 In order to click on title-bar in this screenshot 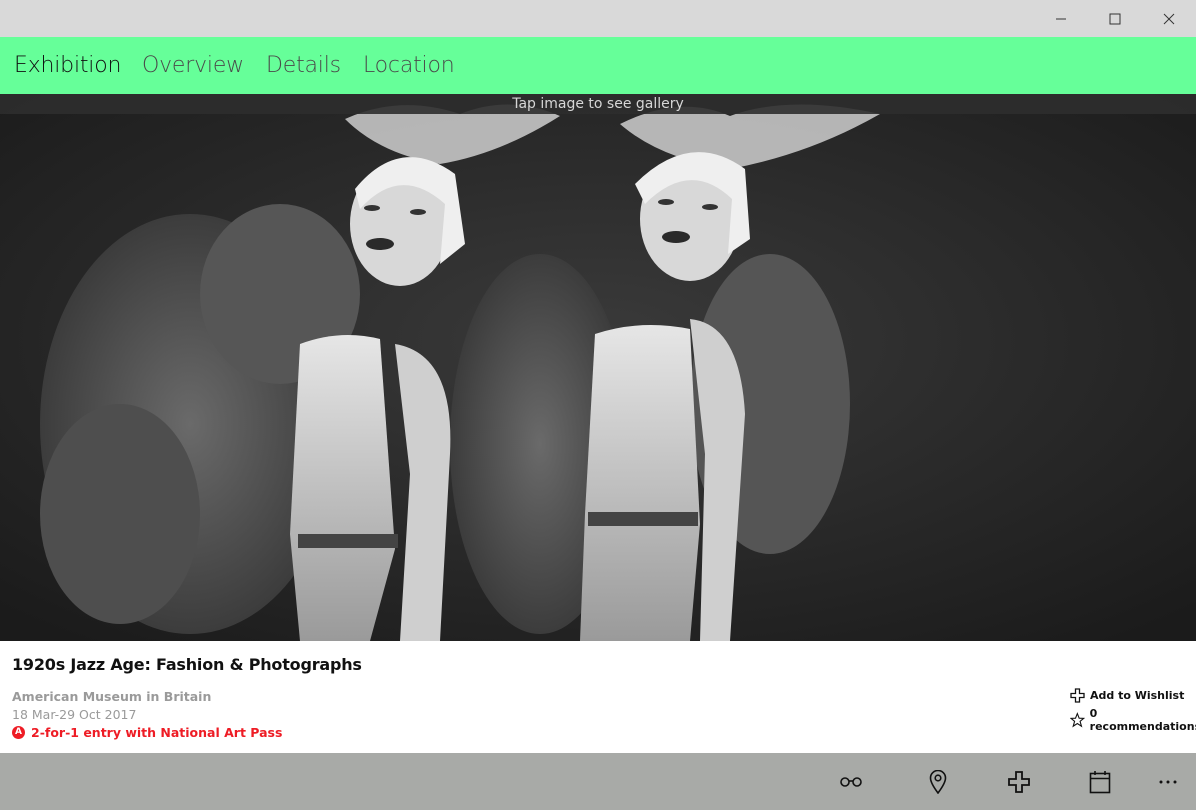, I will do `click(598, 18)`.